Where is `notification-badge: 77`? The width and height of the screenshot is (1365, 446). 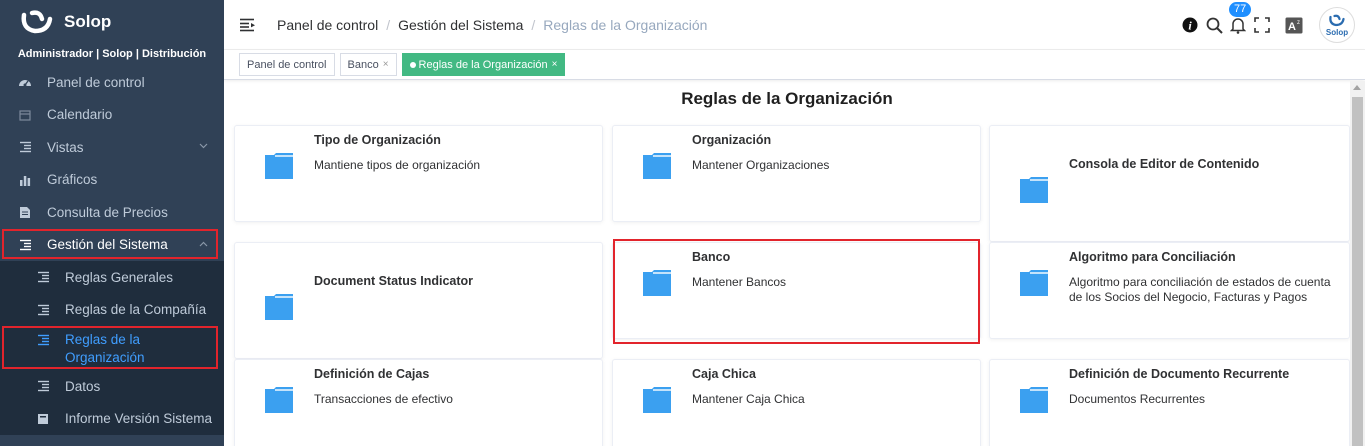
notification-badge: 77 is located at coordinates (1240, 9).